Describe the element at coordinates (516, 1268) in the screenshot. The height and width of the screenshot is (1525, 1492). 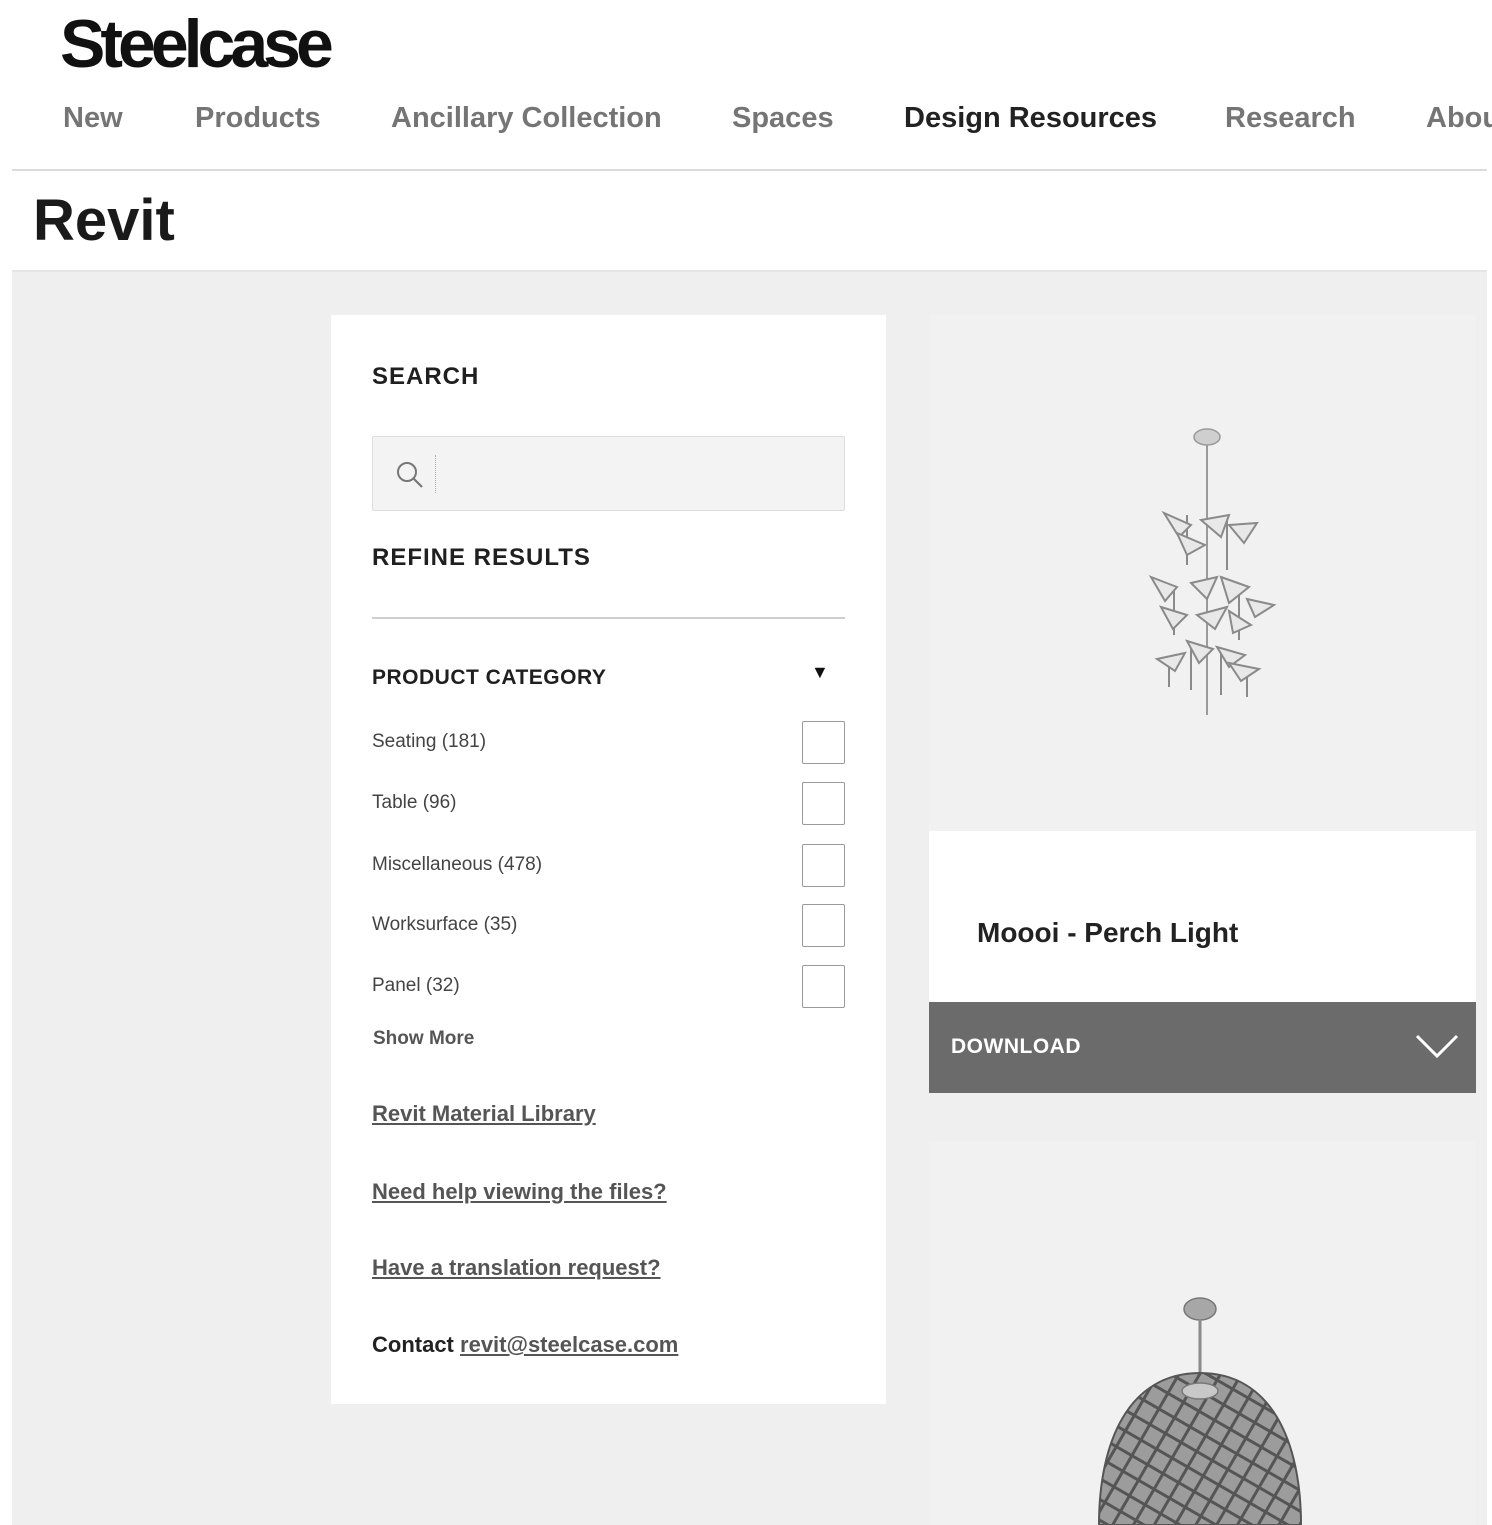
I see `translation-request-link: Have a translation request?` at that location.